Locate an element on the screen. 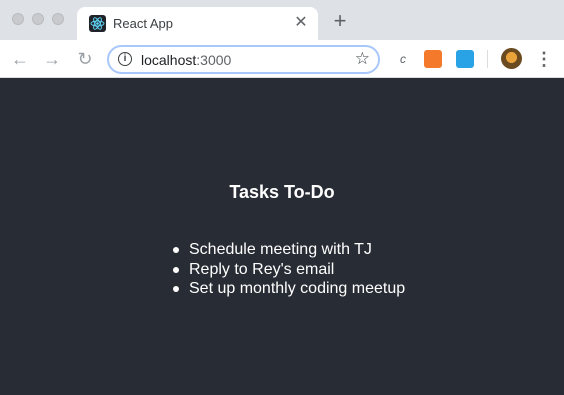 This screenshot has width=564, height=395. analytics-extension-icon is located at coordinates (433, 59).